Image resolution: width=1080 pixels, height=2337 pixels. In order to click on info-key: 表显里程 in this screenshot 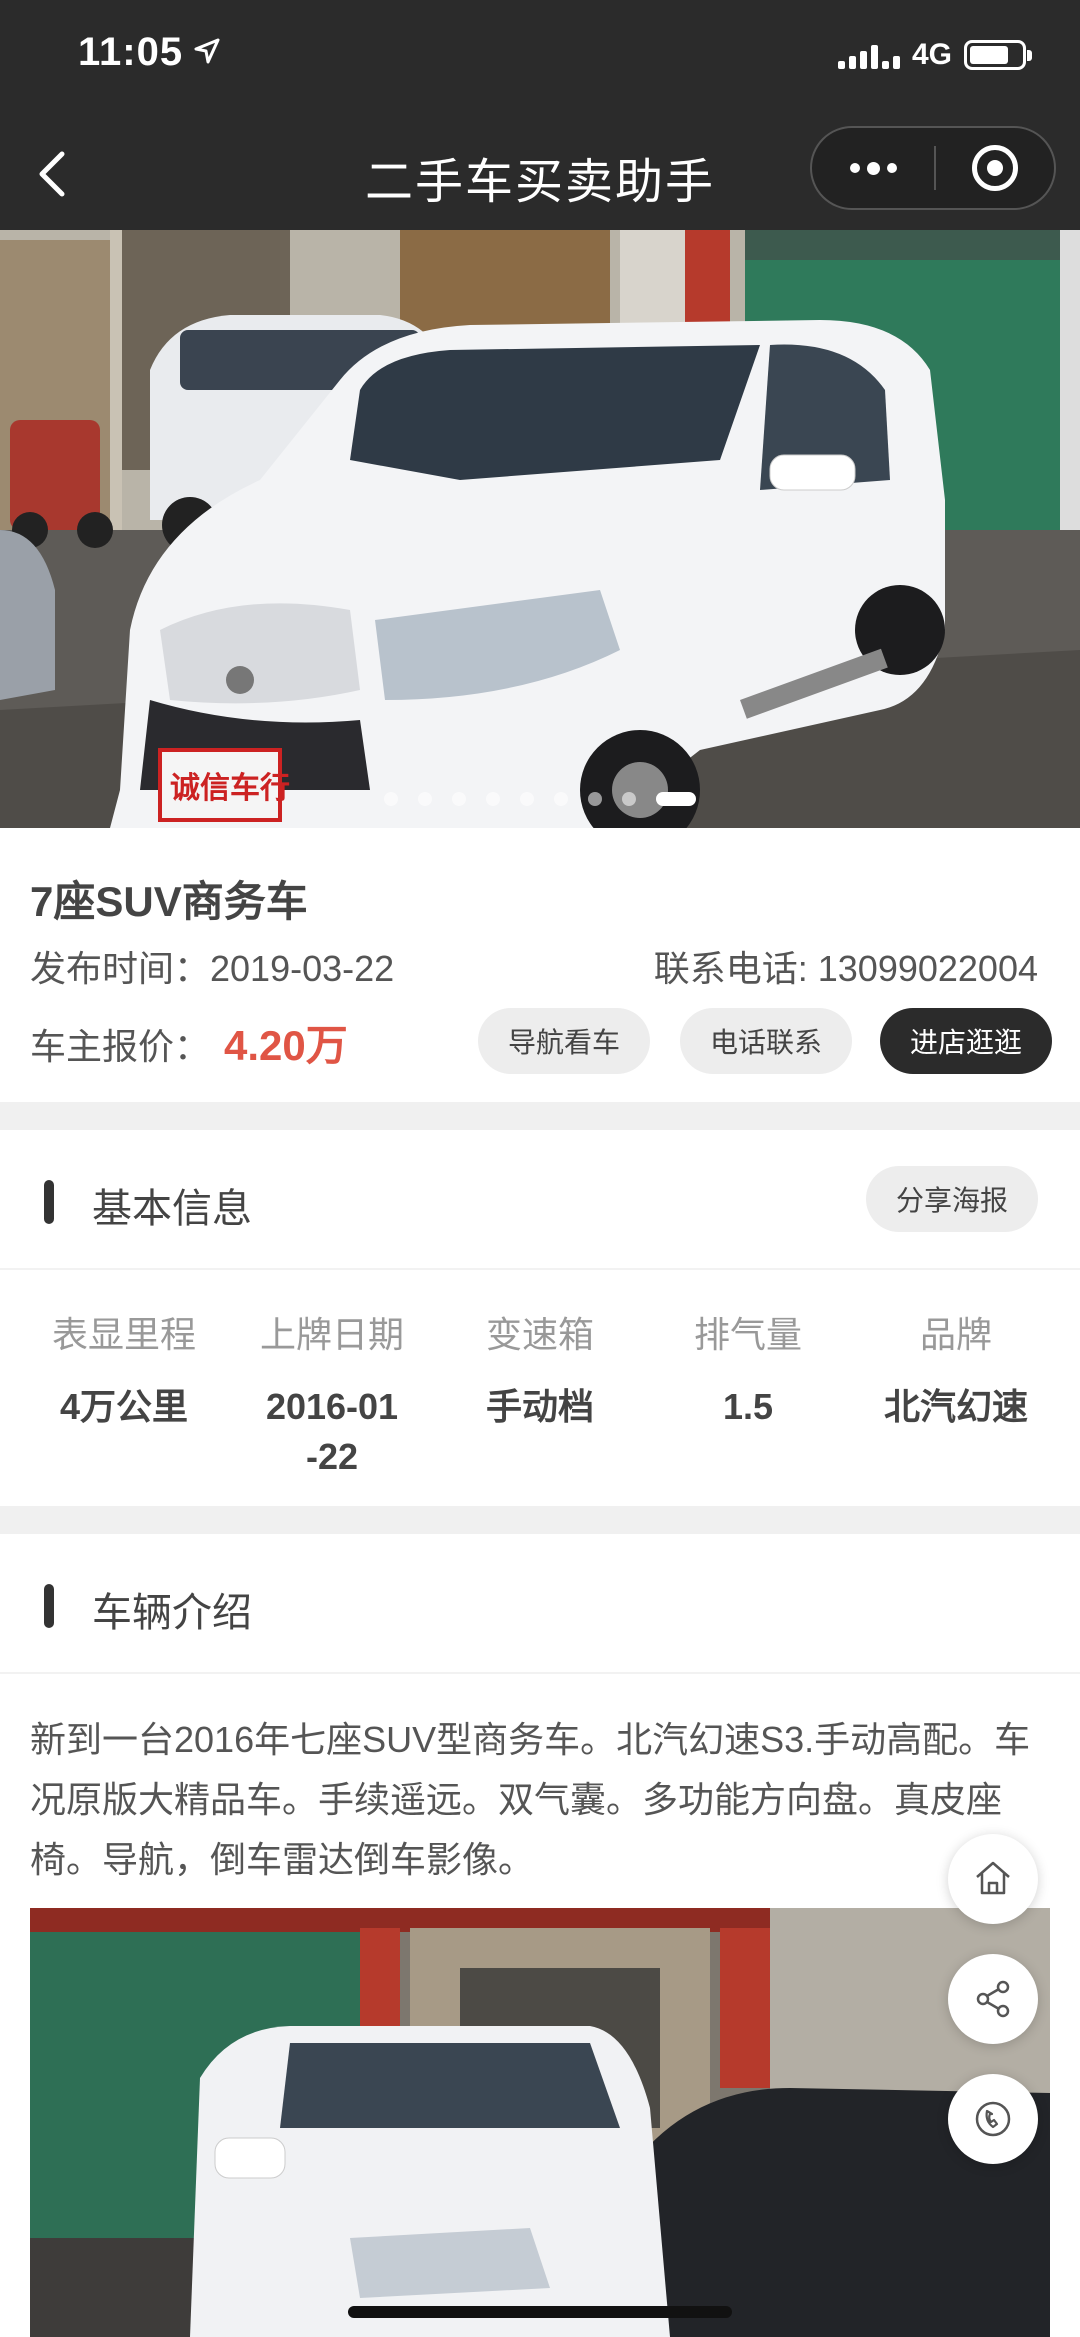, I will do `click(123, 1334)`.